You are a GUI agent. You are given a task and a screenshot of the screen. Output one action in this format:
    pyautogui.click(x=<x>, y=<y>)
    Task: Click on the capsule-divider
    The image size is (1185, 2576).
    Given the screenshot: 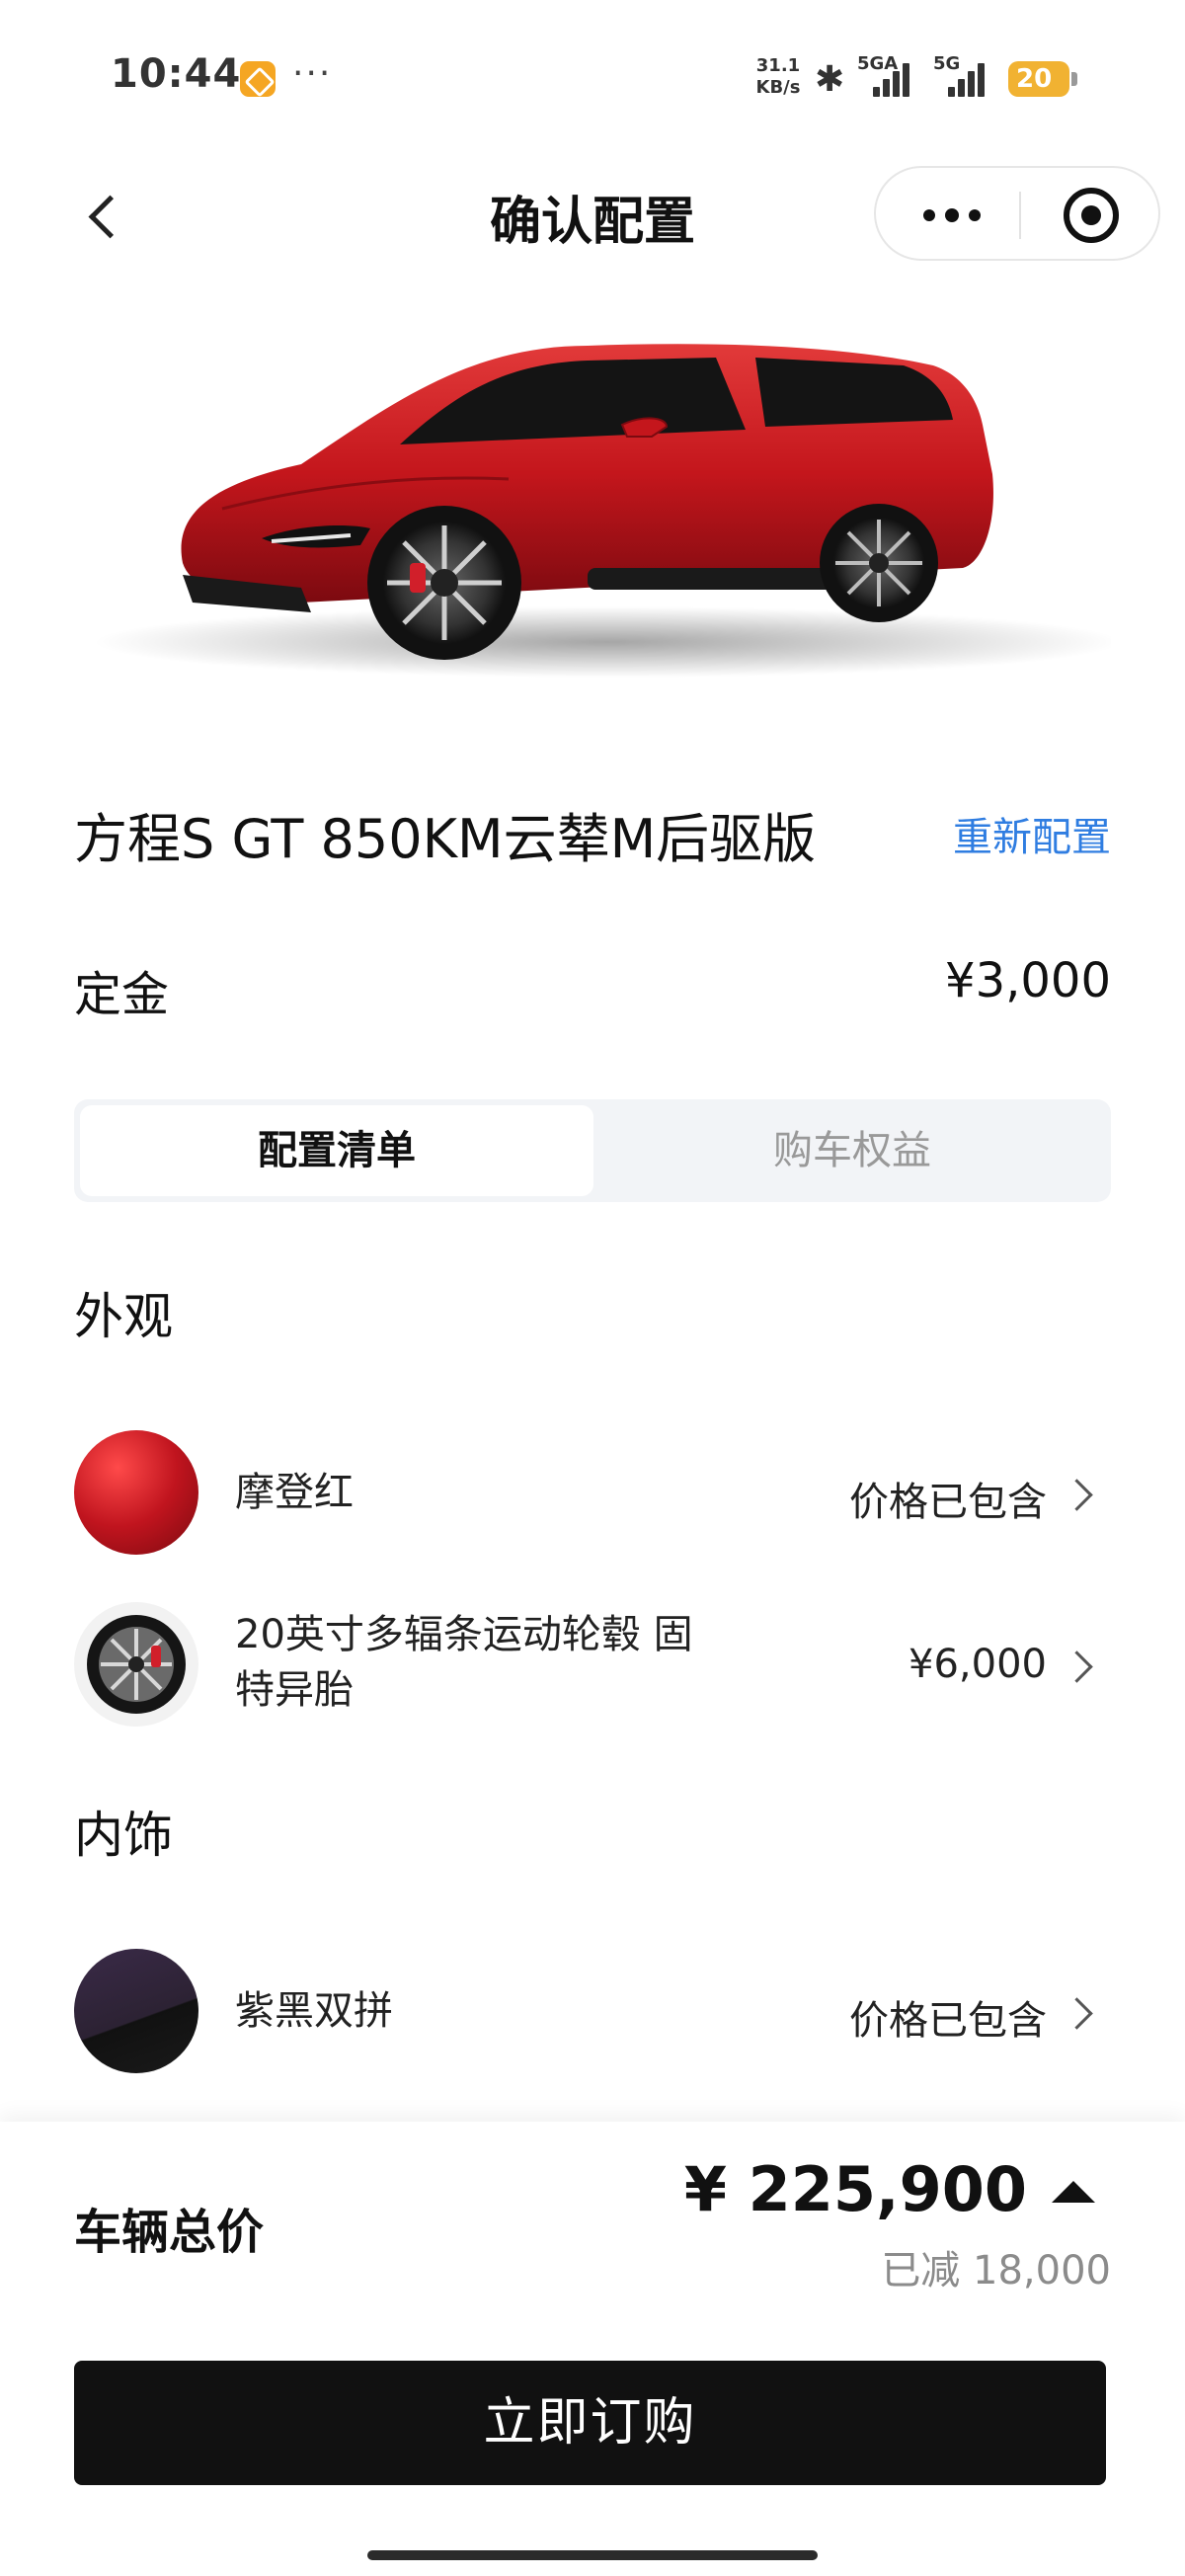 What is the action you would take?
    pyautogui.click(x=1020, y=215)
    